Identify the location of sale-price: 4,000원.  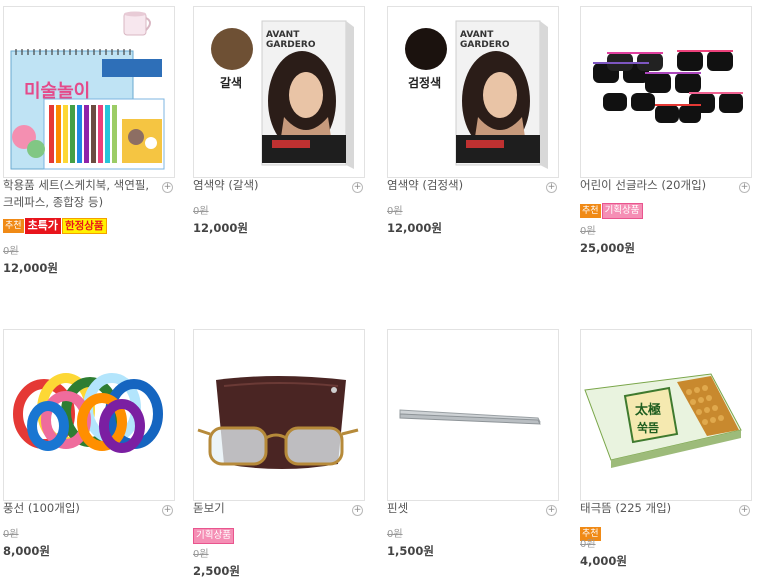
(603, 561).